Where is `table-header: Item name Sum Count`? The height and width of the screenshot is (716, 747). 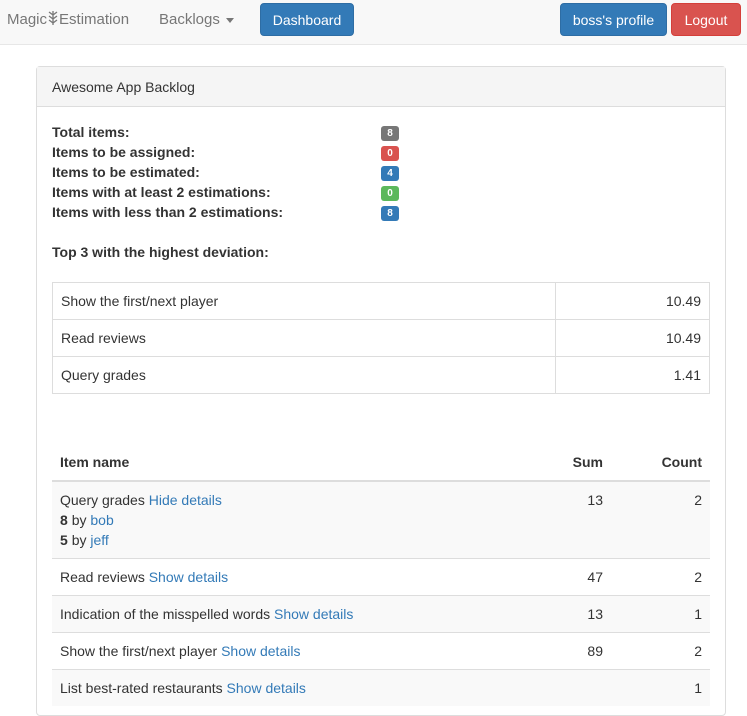
table-header: Item name Sum Count is located at coordinates (381, 463).